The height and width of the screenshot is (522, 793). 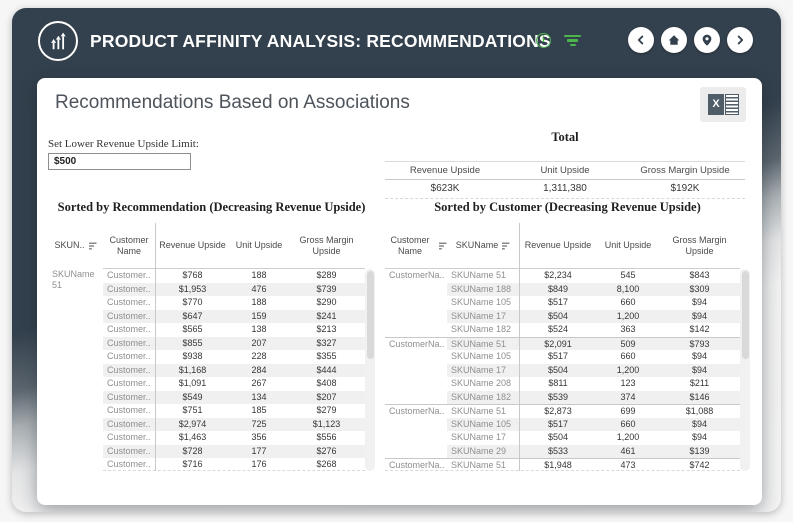 What do you see at coordinates (259, 465) in the screenshot?
I see `unit-upside-cell: 176` at bounding box center [259, 465].